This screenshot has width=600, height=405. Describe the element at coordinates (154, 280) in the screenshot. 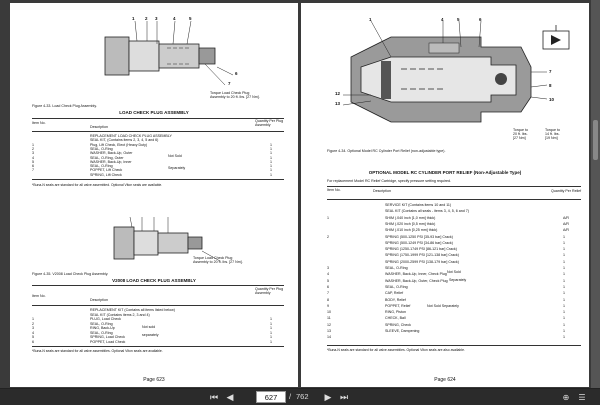

I see `table2-title: V2008 LOAD CHECK PLUG ASSEMBLY` at that location.